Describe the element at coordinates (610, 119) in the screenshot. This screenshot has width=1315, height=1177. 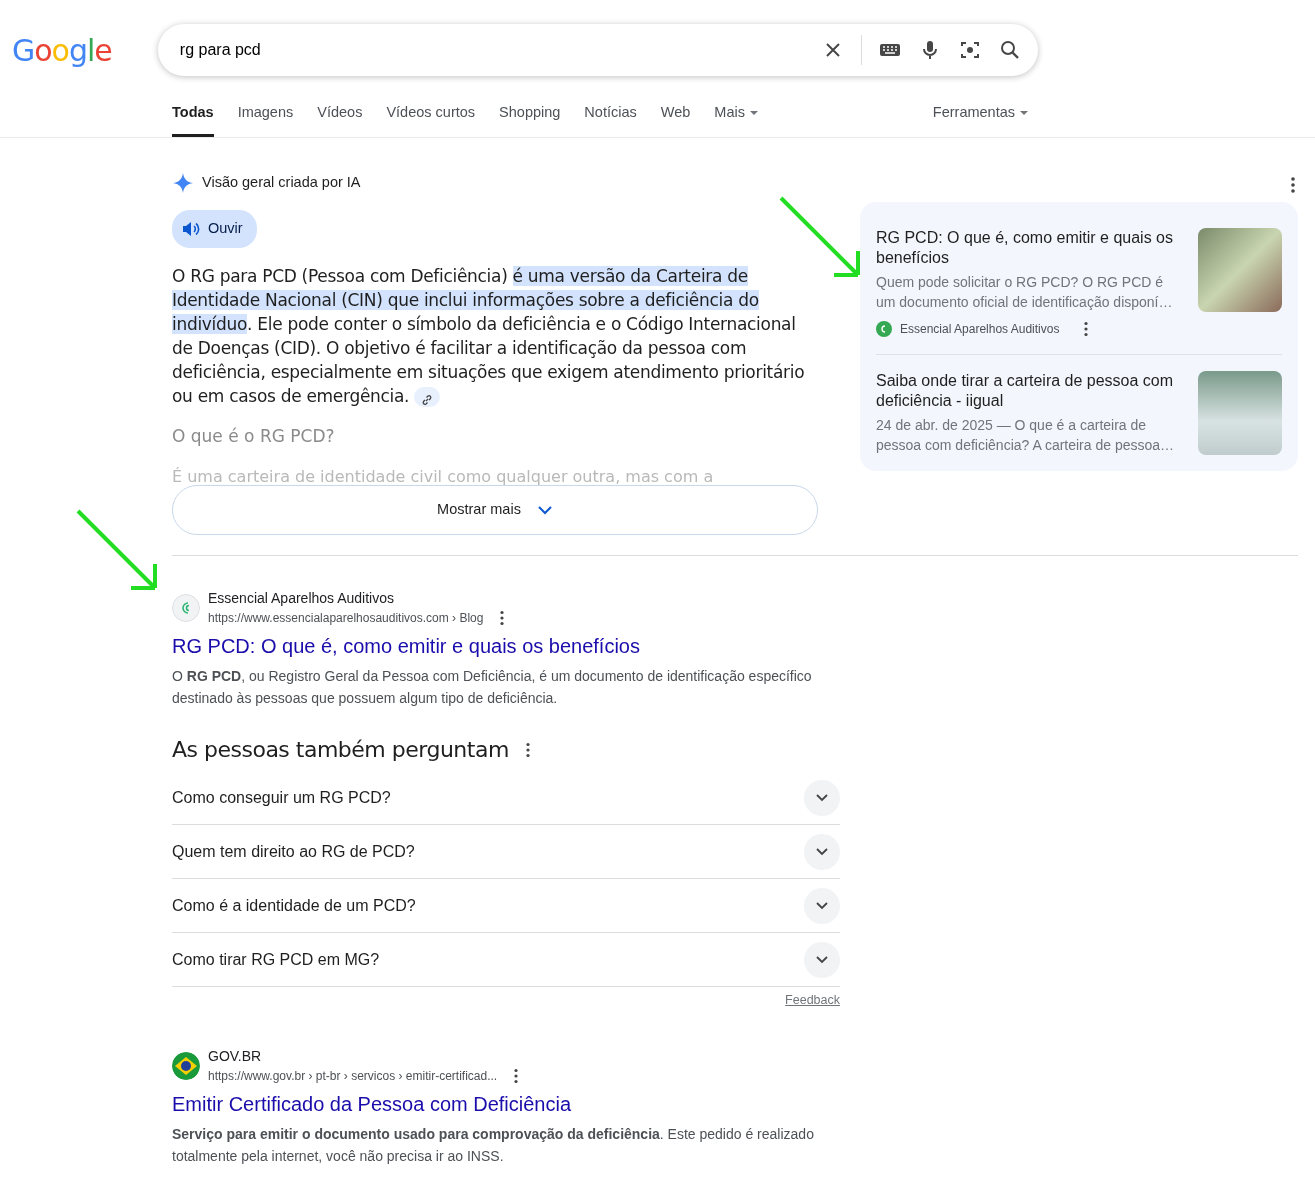
I see `search-tab: Notícias` at that location.